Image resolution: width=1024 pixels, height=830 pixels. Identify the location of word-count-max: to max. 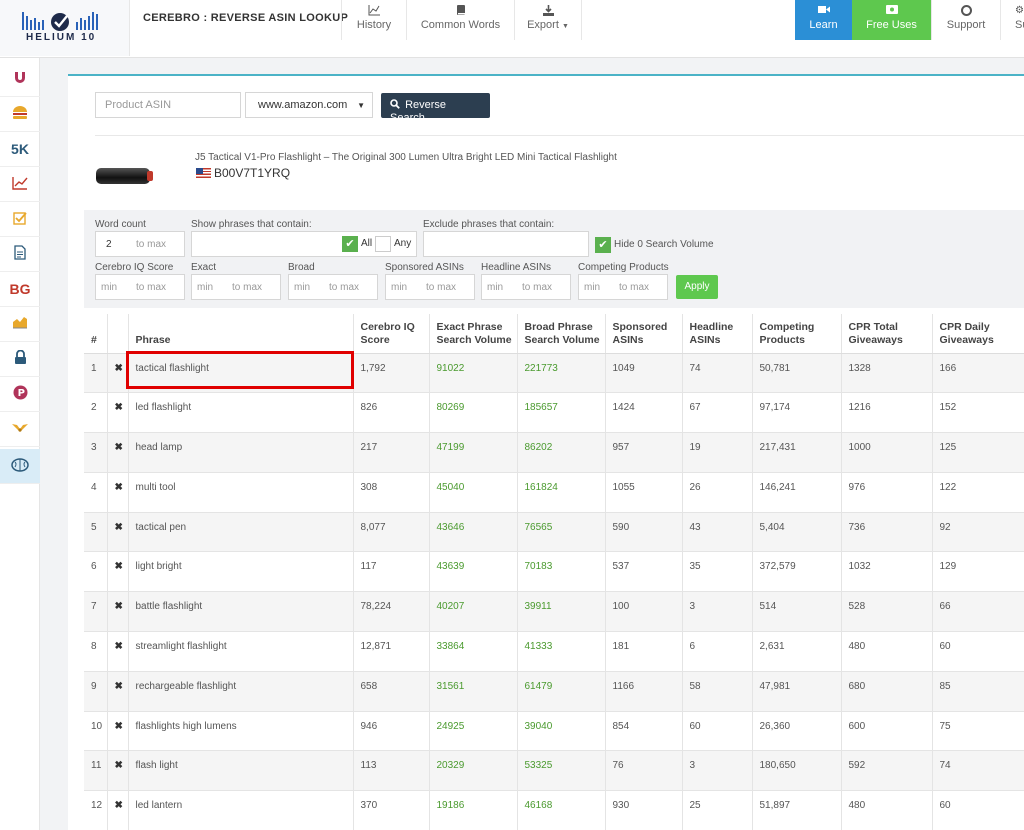
(151, 244).